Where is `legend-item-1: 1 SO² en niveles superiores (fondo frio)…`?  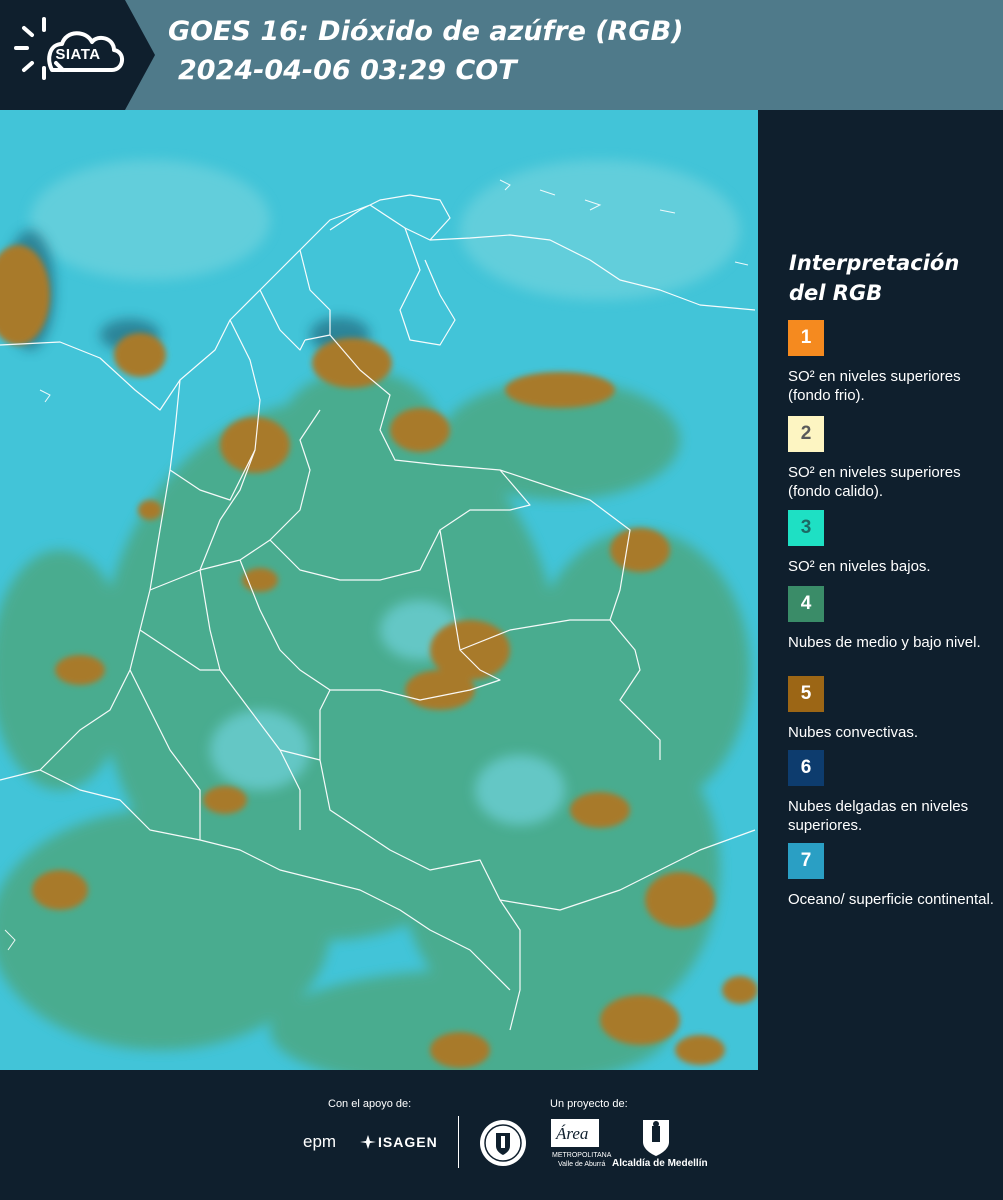
legend-item-1: 1 SO² en niveles superiores (fondo frio)… is located at coordinates (894, 362).